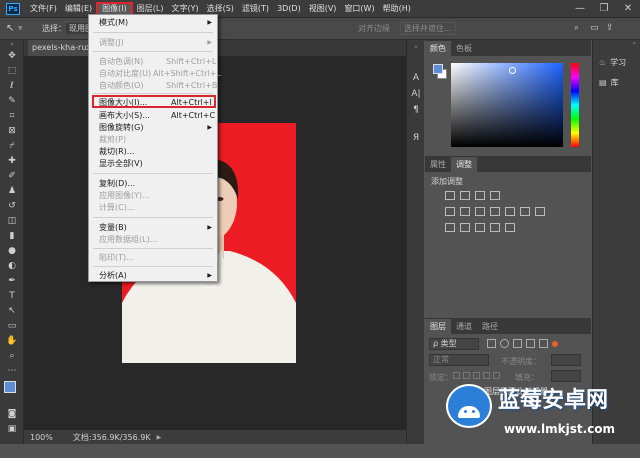  Describe the element at coordinates (438, 69) in the screenshot. I see `fg-color-chip` at that location.